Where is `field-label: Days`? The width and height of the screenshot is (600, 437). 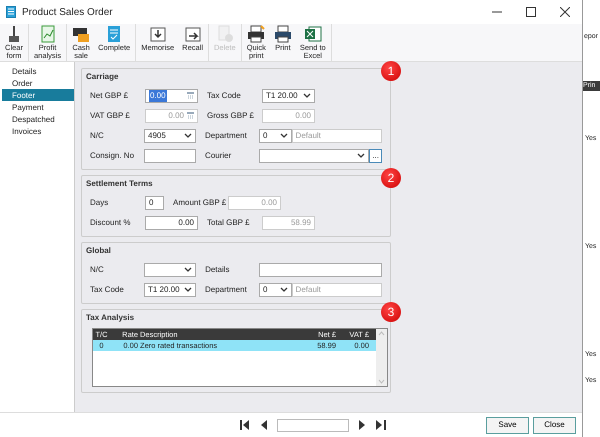
field-label: Days is located at coordinates (100, 203).